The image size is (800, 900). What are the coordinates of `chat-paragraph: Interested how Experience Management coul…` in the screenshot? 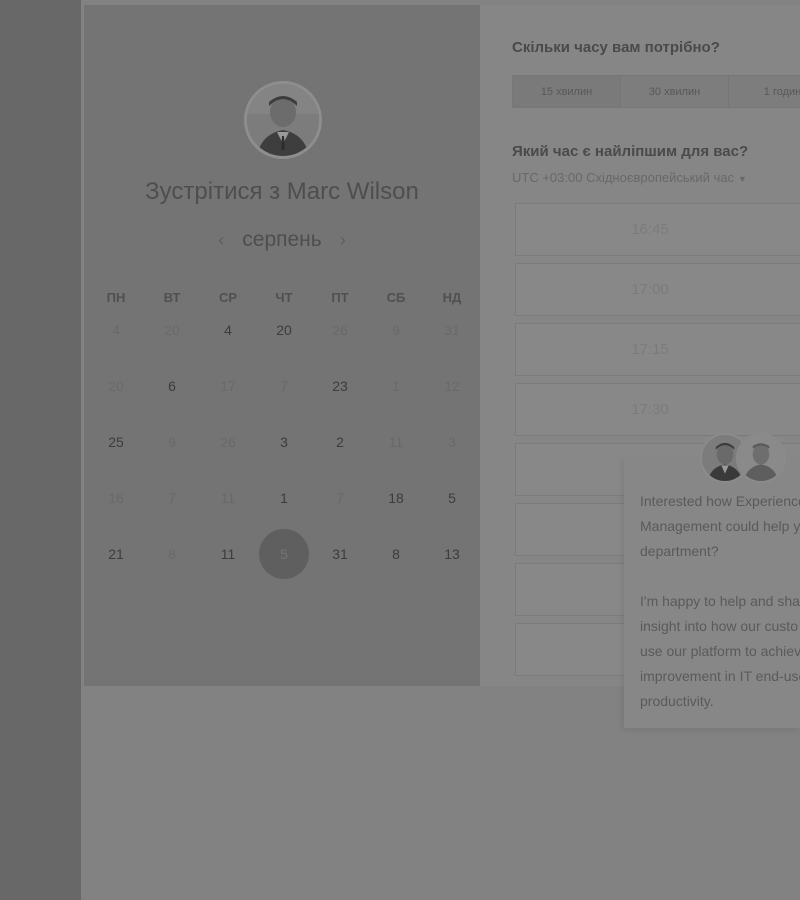 It's located at (720, 526).